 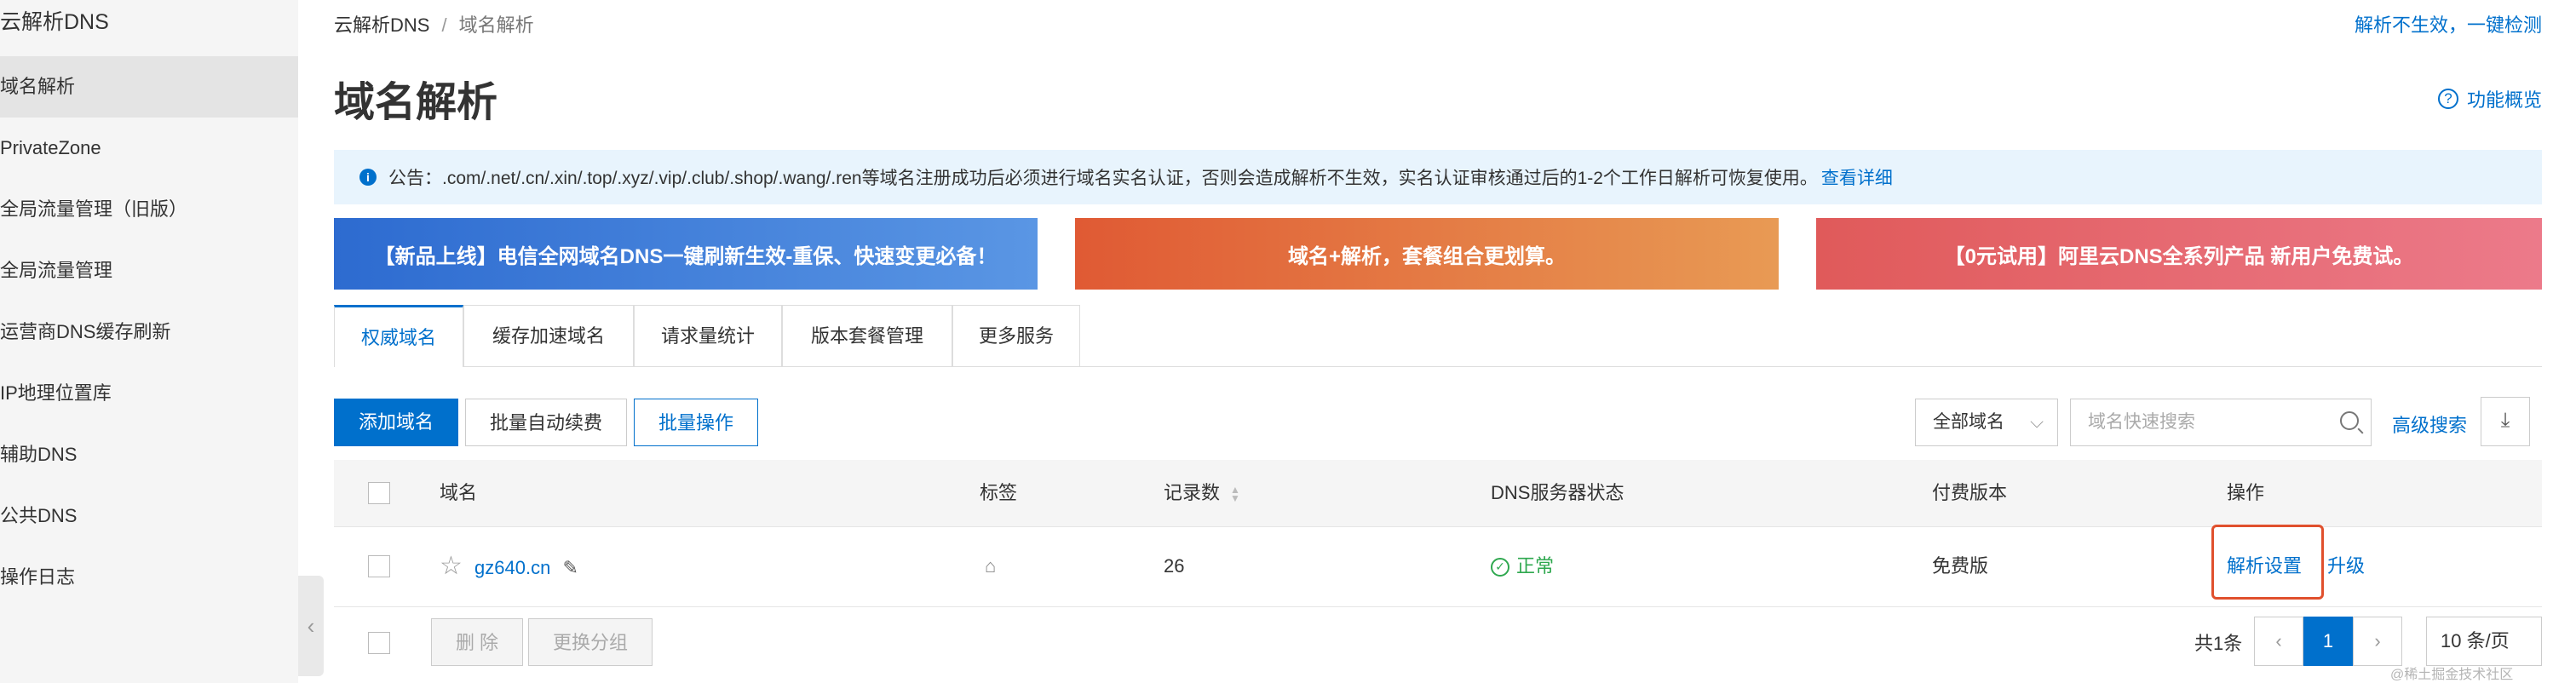 I want to click on column-header-tag: 标签, so click(x=999, y=492).